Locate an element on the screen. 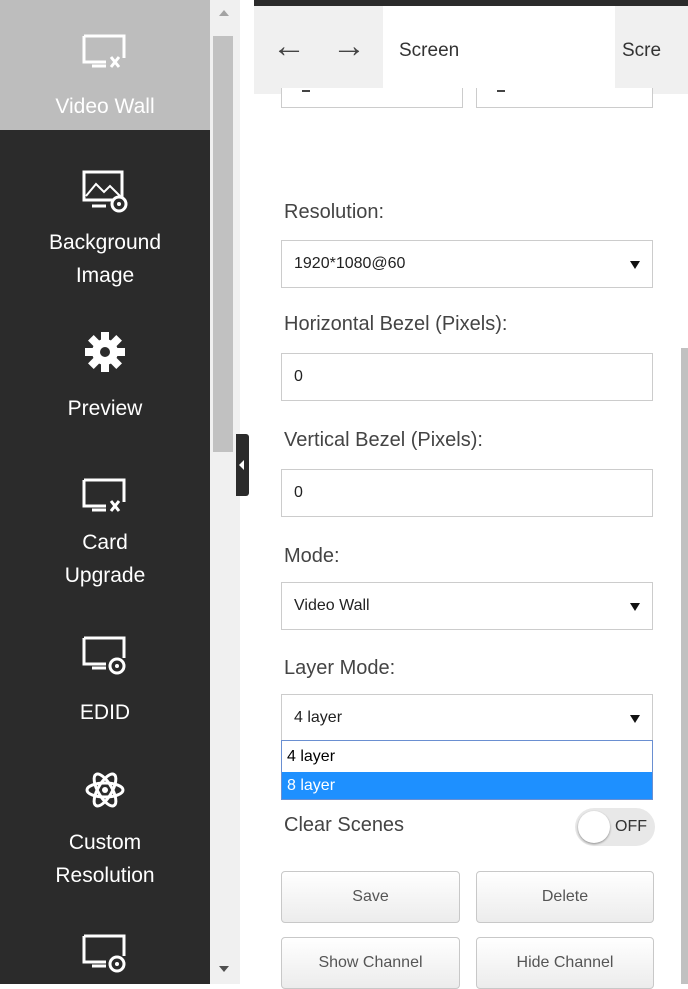 The image size is (688, 989). sidebar-item-background-image: Background Image is located at coordinates (105, 225).